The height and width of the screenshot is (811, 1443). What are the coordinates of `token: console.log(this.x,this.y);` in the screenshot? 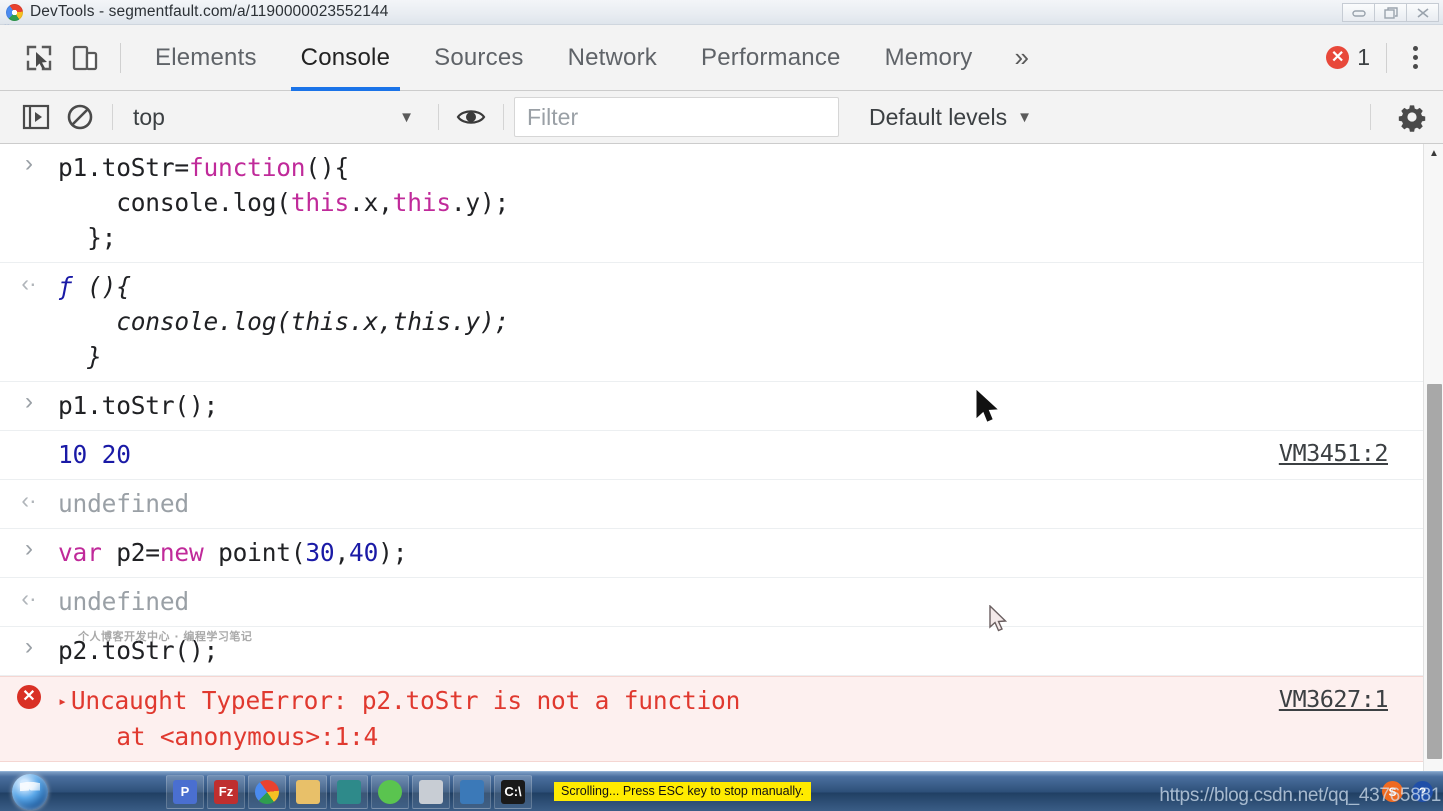 It's located at (284, 321).